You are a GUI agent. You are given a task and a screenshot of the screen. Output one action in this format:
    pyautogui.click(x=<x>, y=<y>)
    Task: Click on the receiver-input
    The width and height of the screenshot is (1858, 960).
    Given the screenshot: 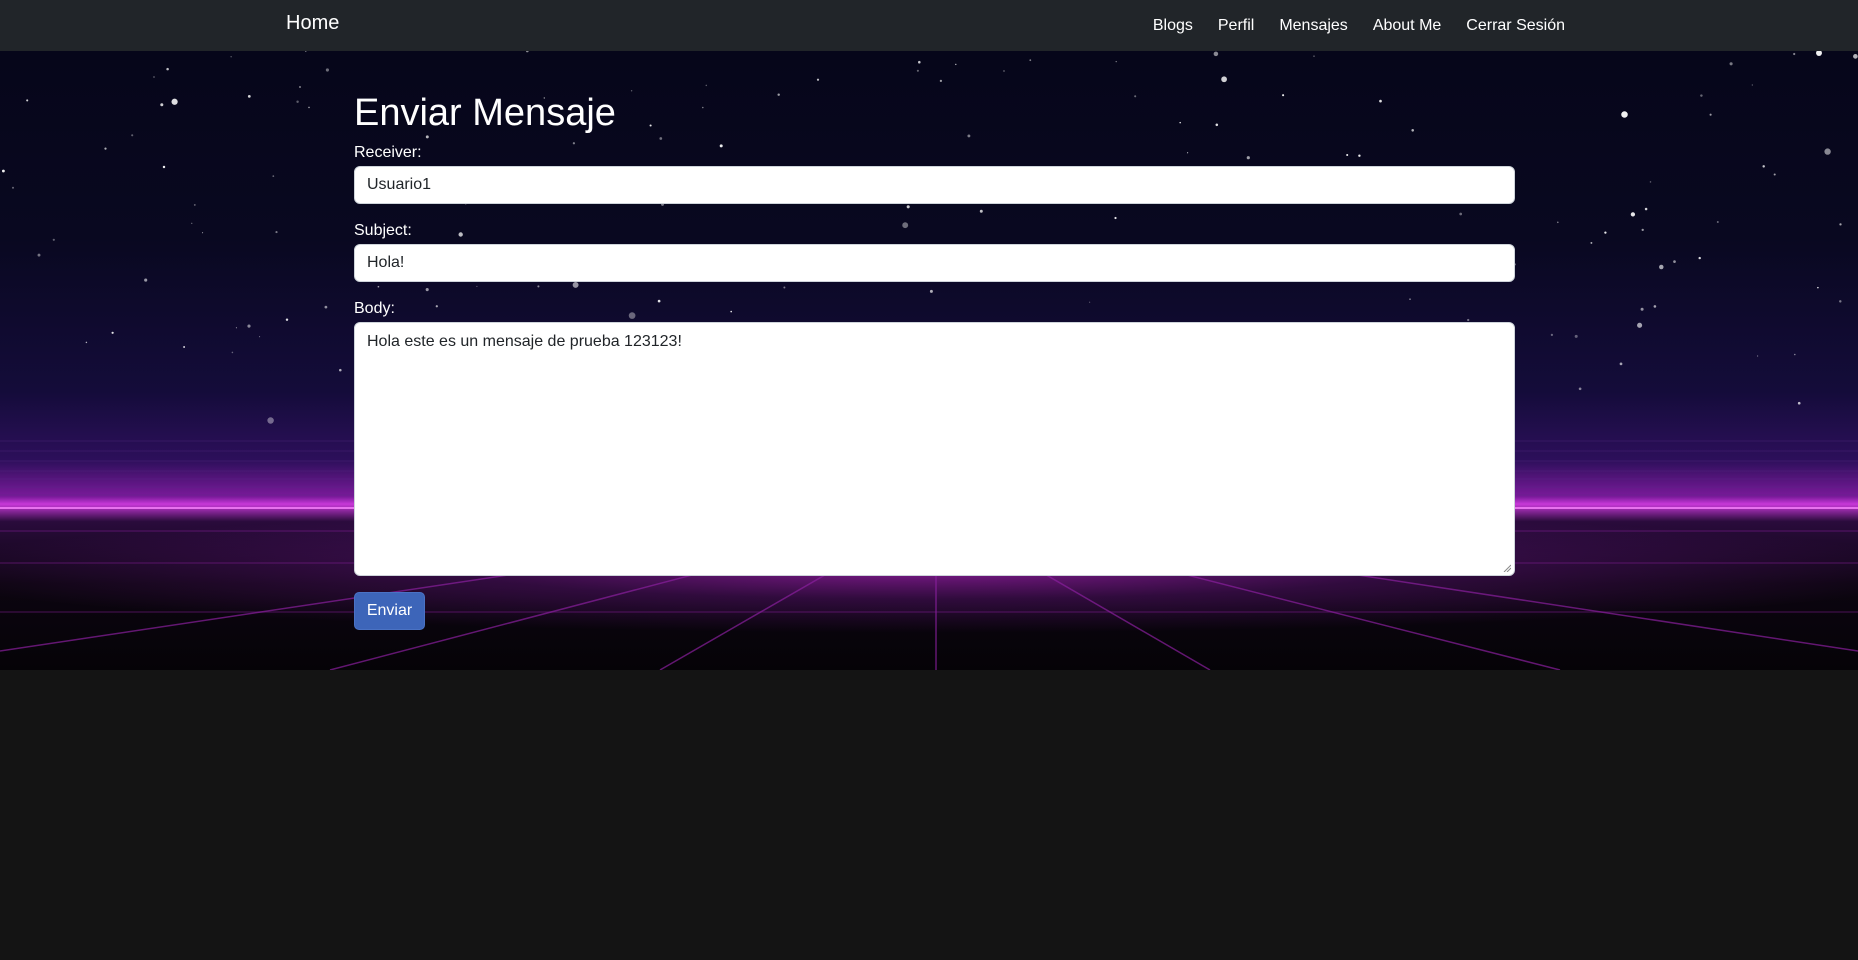 What is the action you would take?
    pyautogui.click(x=934, y=185)
    